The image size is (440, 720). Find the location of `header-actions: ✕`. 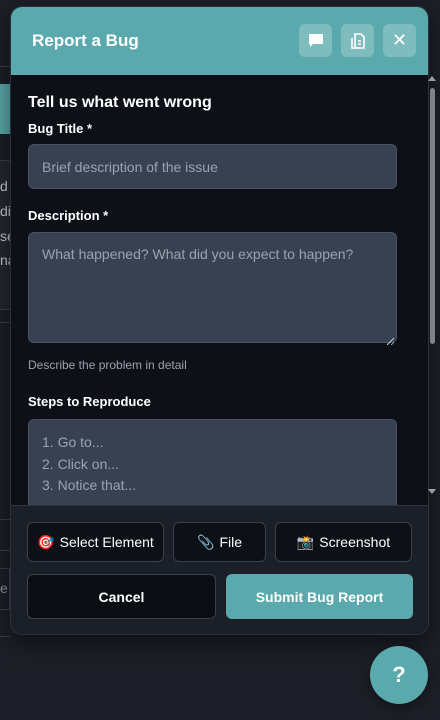

header-actions: ✕ is located at coordinates (357, 40).